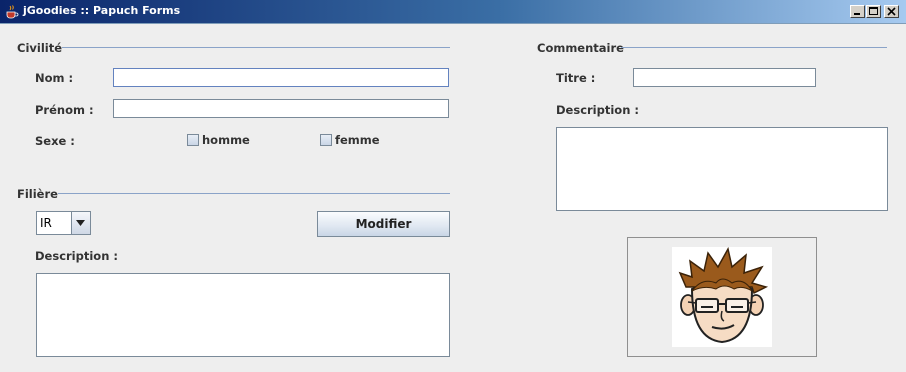  What do you see at coordinates (226, 140) in the screenshot?
I see `homme-label: homme` at bounding box center [226, 140].